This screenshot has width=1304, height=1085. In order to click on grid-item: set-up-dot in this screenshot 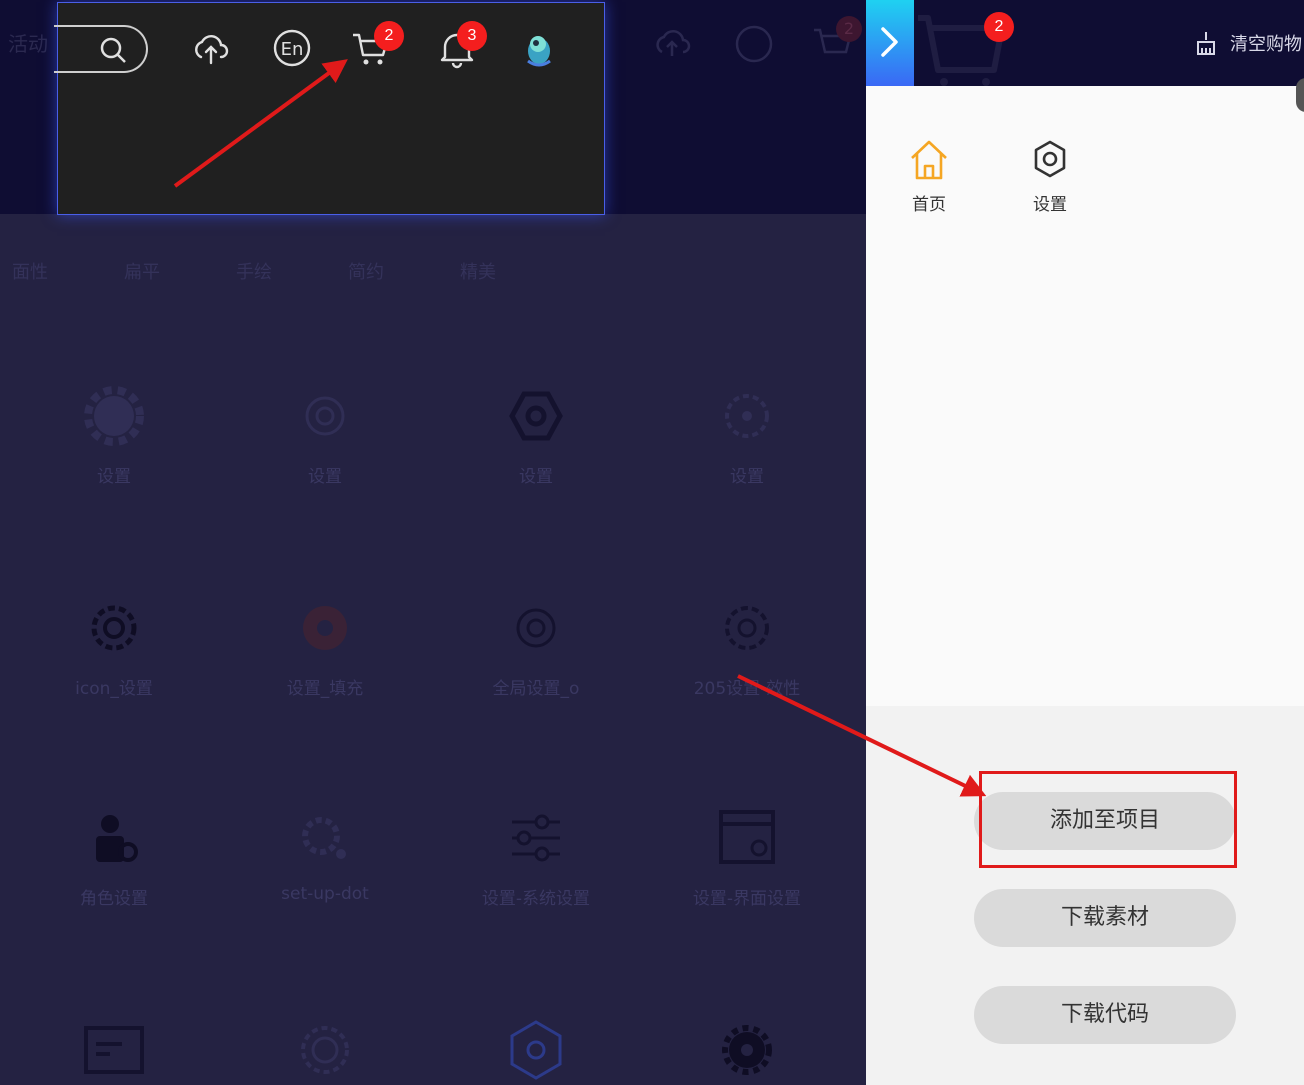, I will do `click(325, 855)`.